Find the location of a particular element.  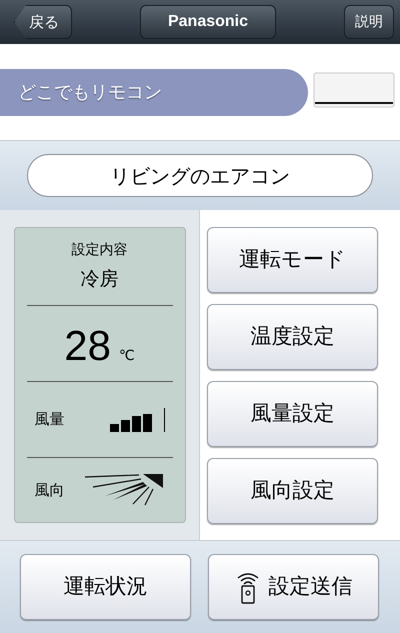

fan-speed-label: 風量 is located at coordinates (49, 419).